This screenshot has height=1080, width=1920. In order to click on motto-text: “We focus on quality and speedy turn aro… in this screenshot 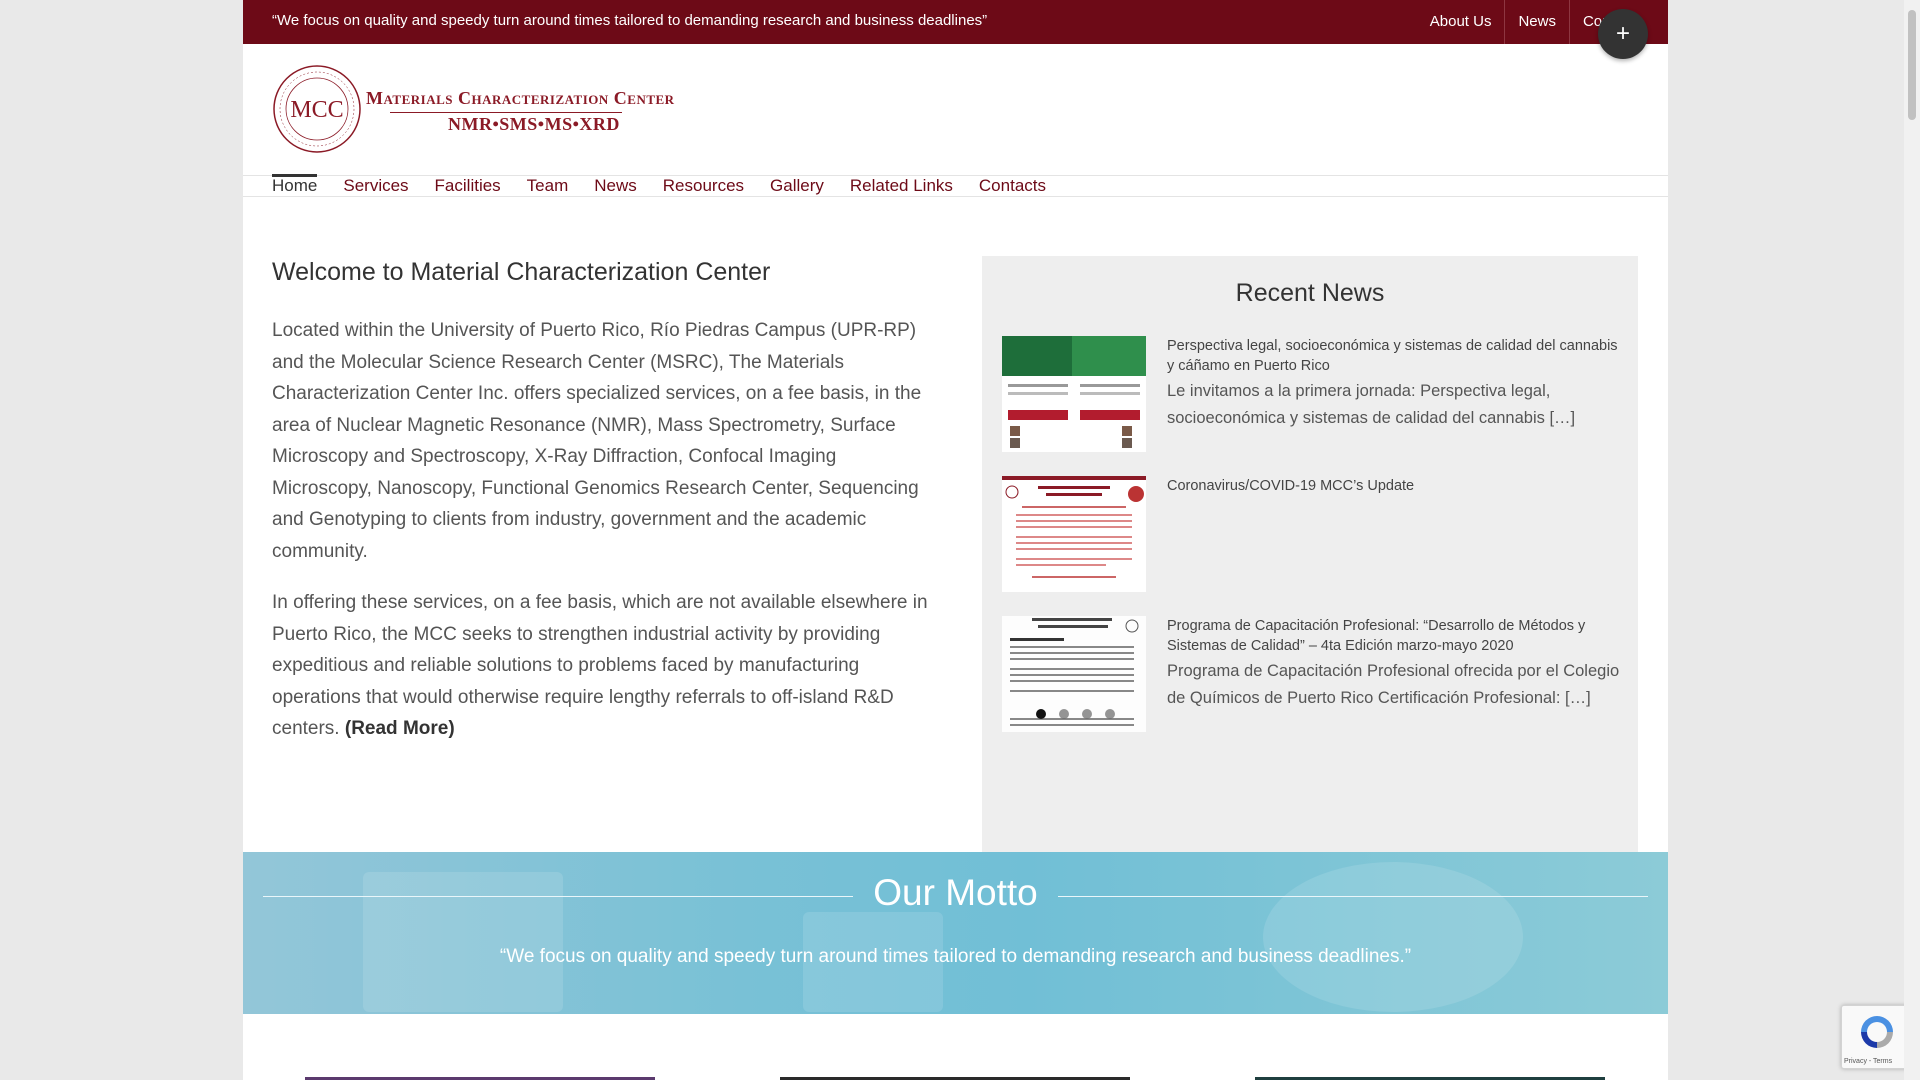, I will do `click(955, 956)`.